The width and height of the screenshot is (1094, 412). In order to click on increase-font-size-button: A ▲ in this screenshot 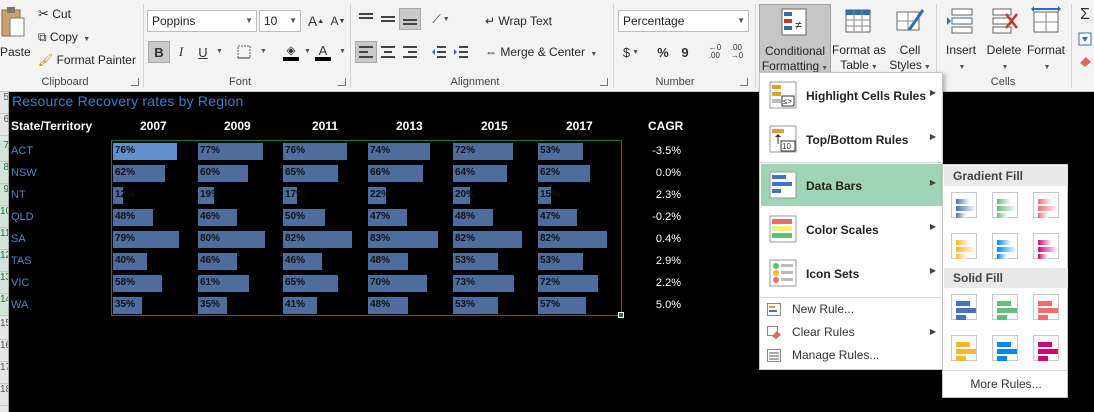, I will do `click(316, 21)`.